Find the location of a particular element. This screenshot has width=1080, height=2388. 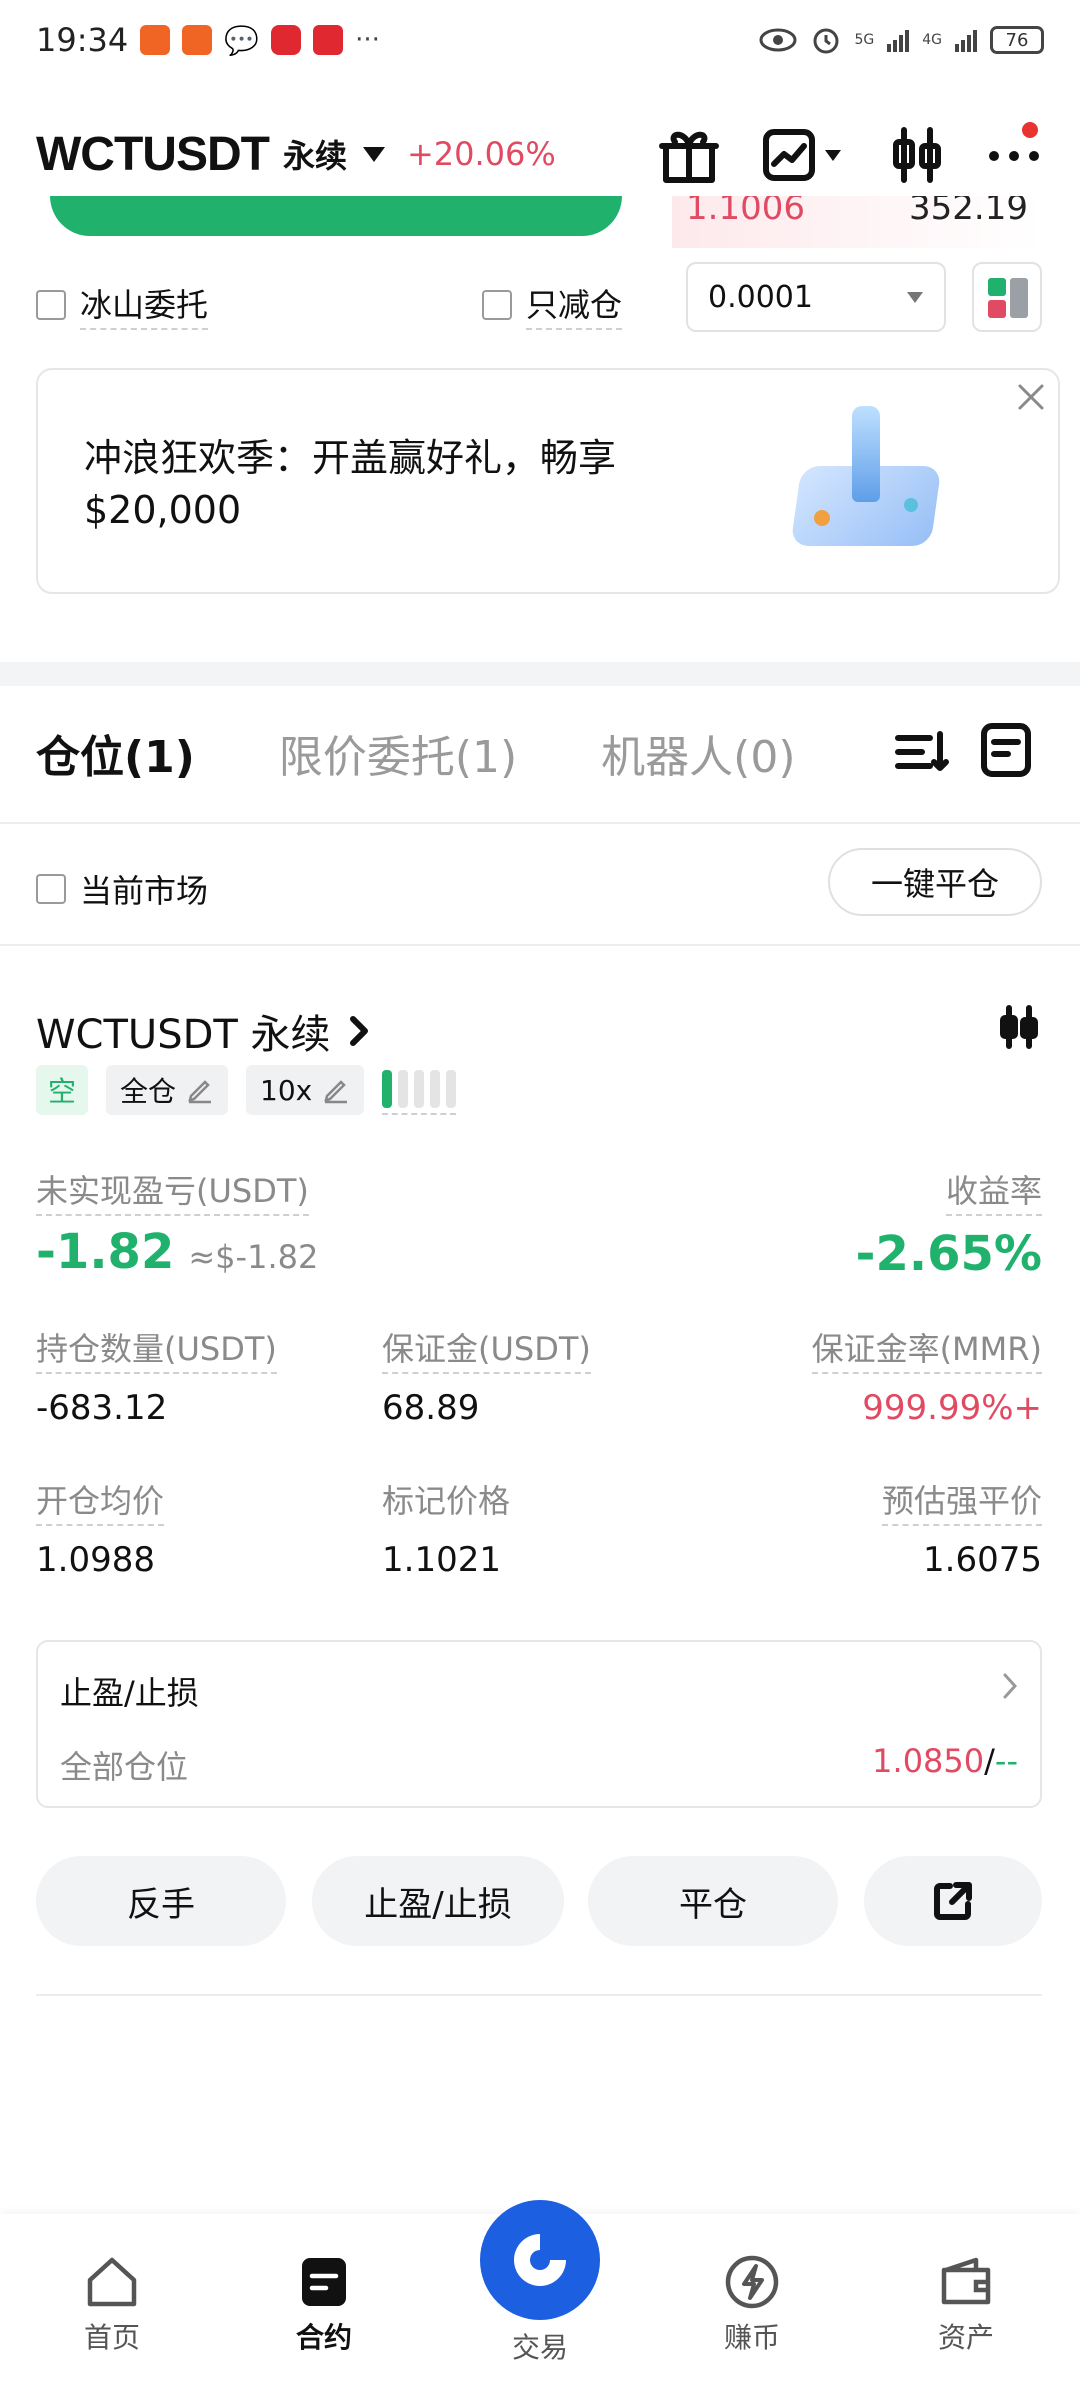

reduce-only-option: 只减仓 is located at coordinates (552, 305).